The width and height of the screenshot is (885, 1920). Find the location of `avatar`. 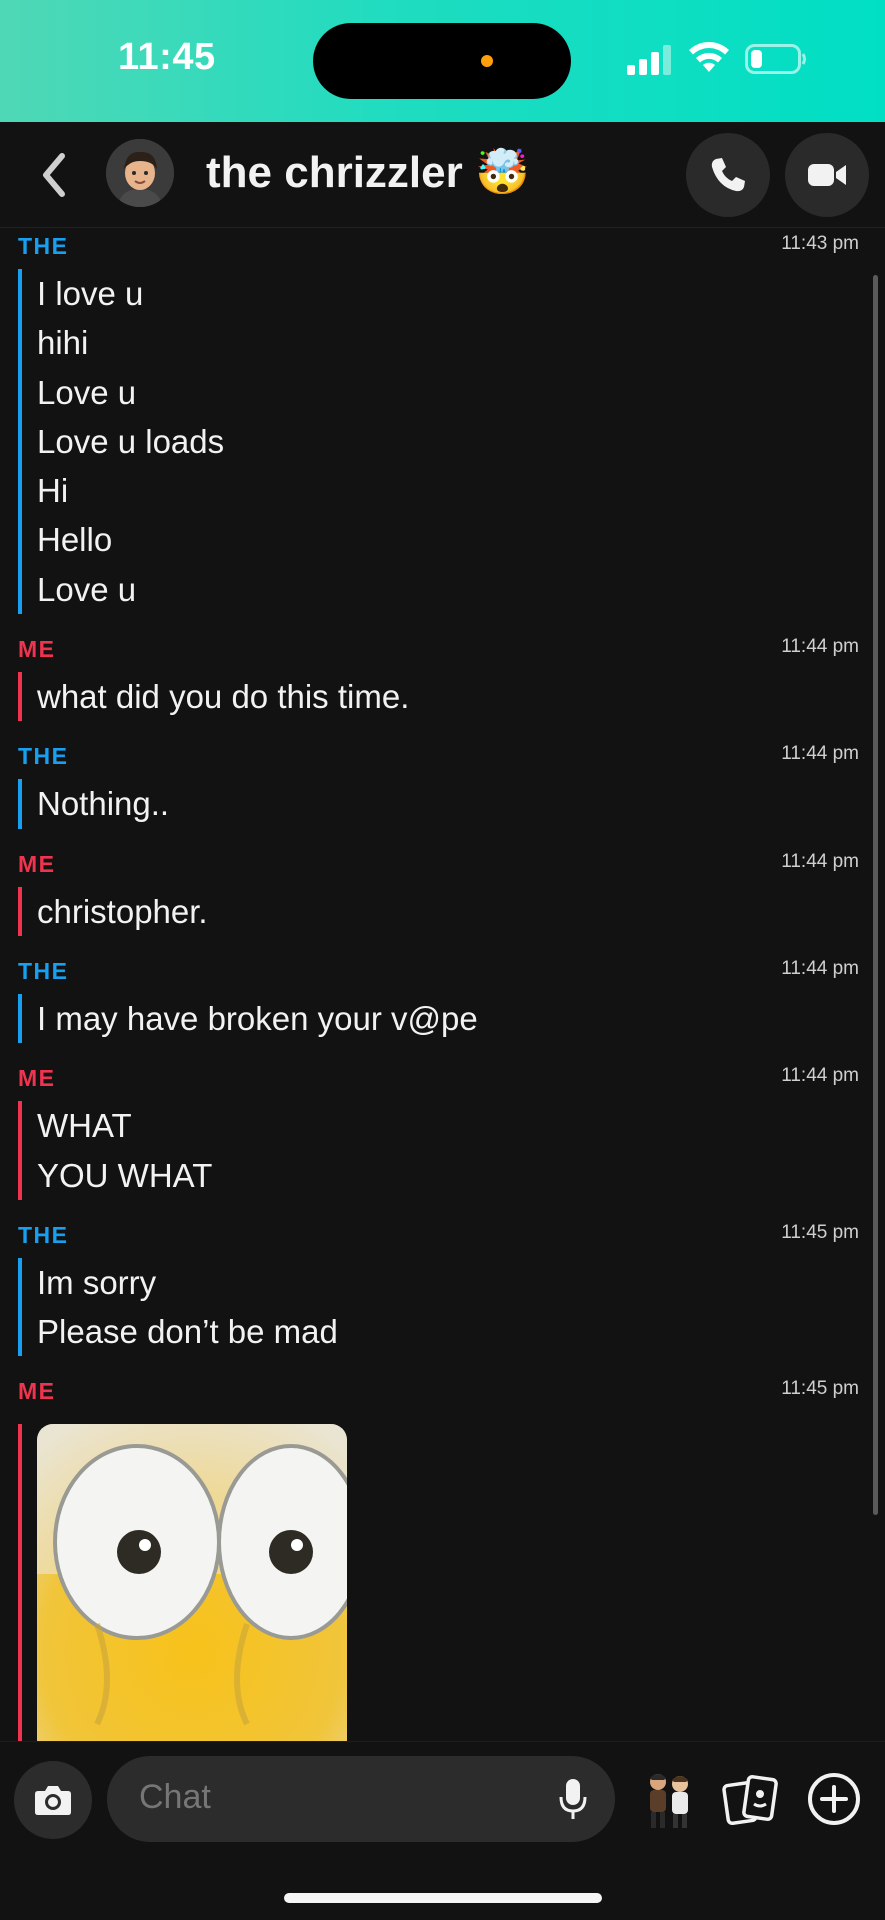

avatar is located at coordinates (140, 173).